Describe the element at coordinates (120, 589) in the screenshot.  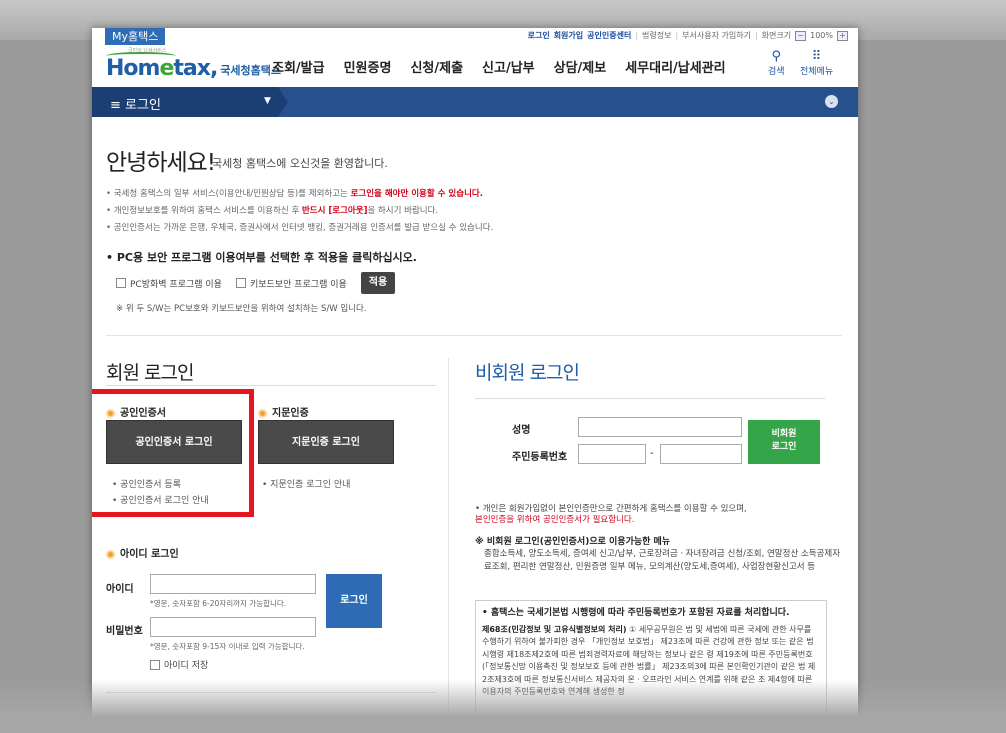
I see `id-label: 아이디` at that location.